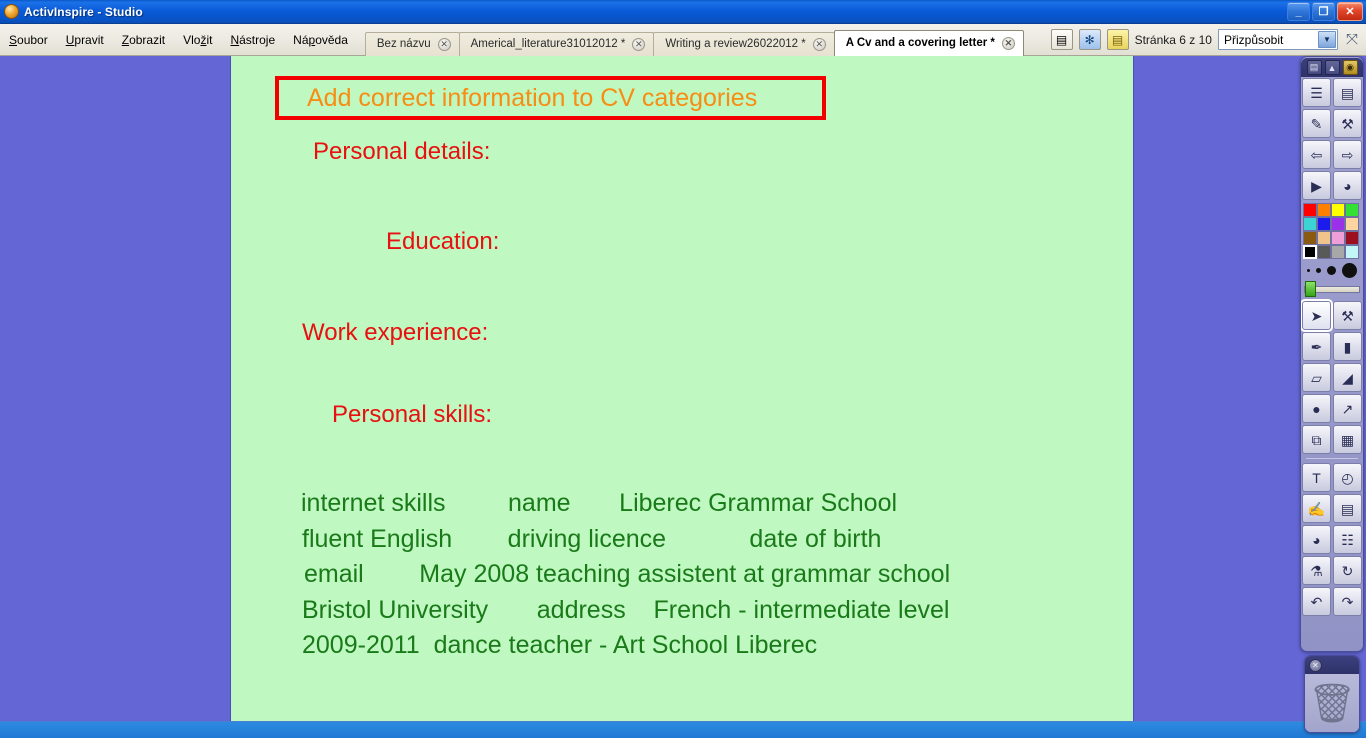  I want to click on next-page-icon: ⇨, so click(1347, 154).